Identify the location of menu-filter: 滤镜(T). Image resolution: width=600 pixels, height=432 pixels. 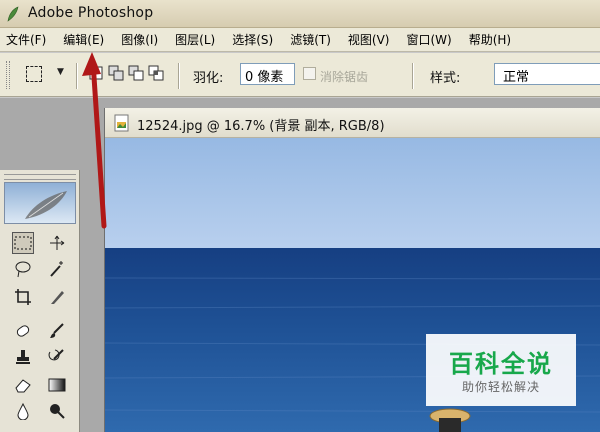
(310, 39).